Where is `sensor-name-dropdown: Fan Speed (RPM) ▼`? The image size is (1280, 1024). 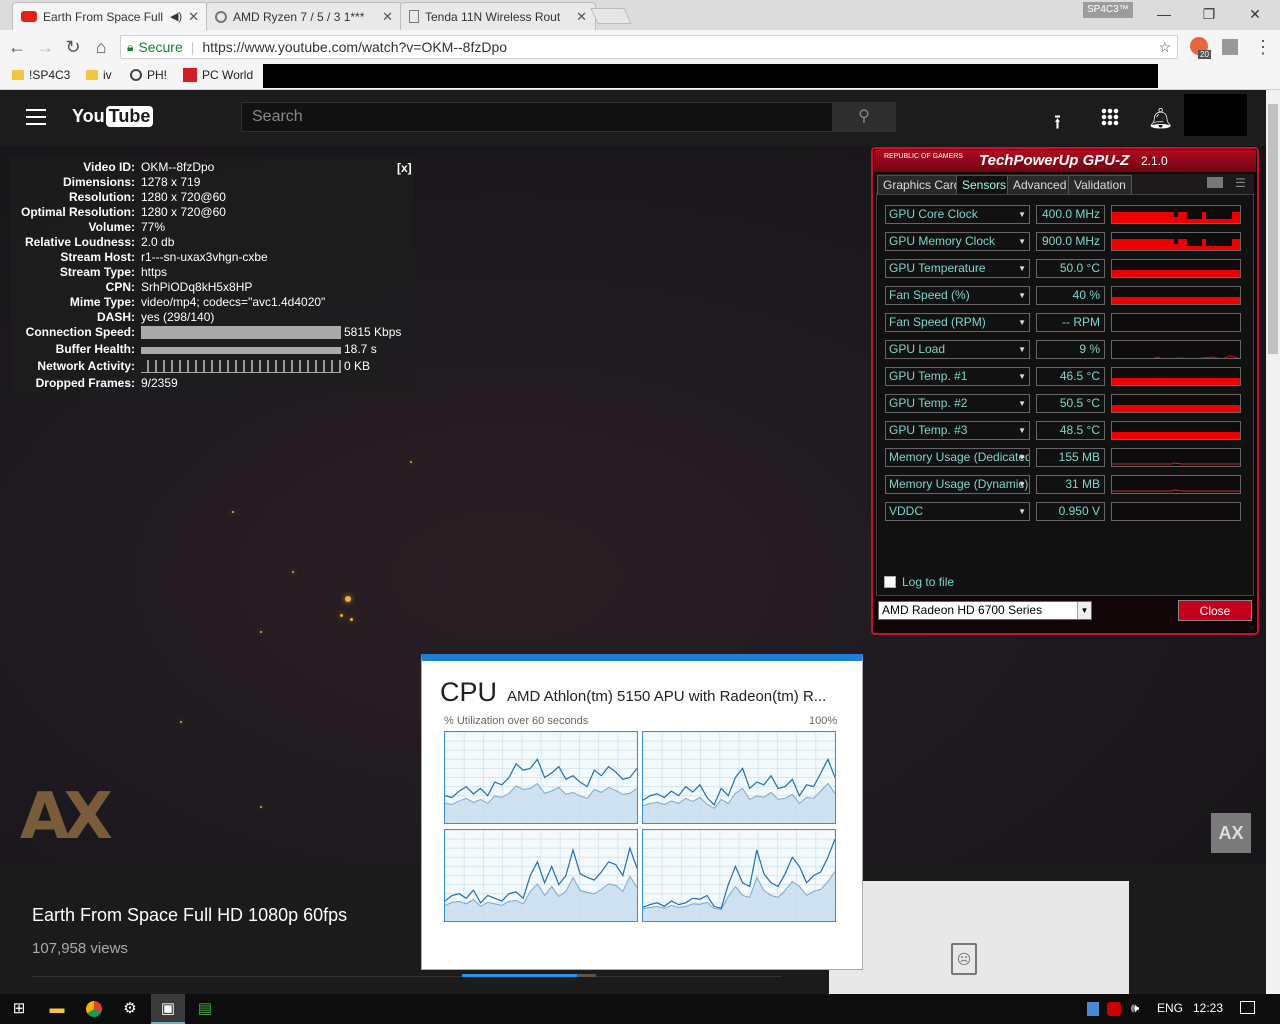
sensor-name-dropdown: Fan Speed (RPM) ▼ is located at coordinates (957, 322).